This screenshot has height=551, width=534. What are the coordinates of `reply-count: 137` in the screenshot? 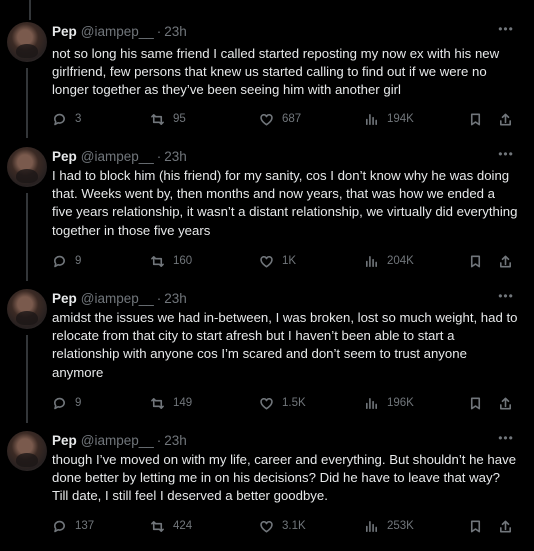 It's located at (85, 526).